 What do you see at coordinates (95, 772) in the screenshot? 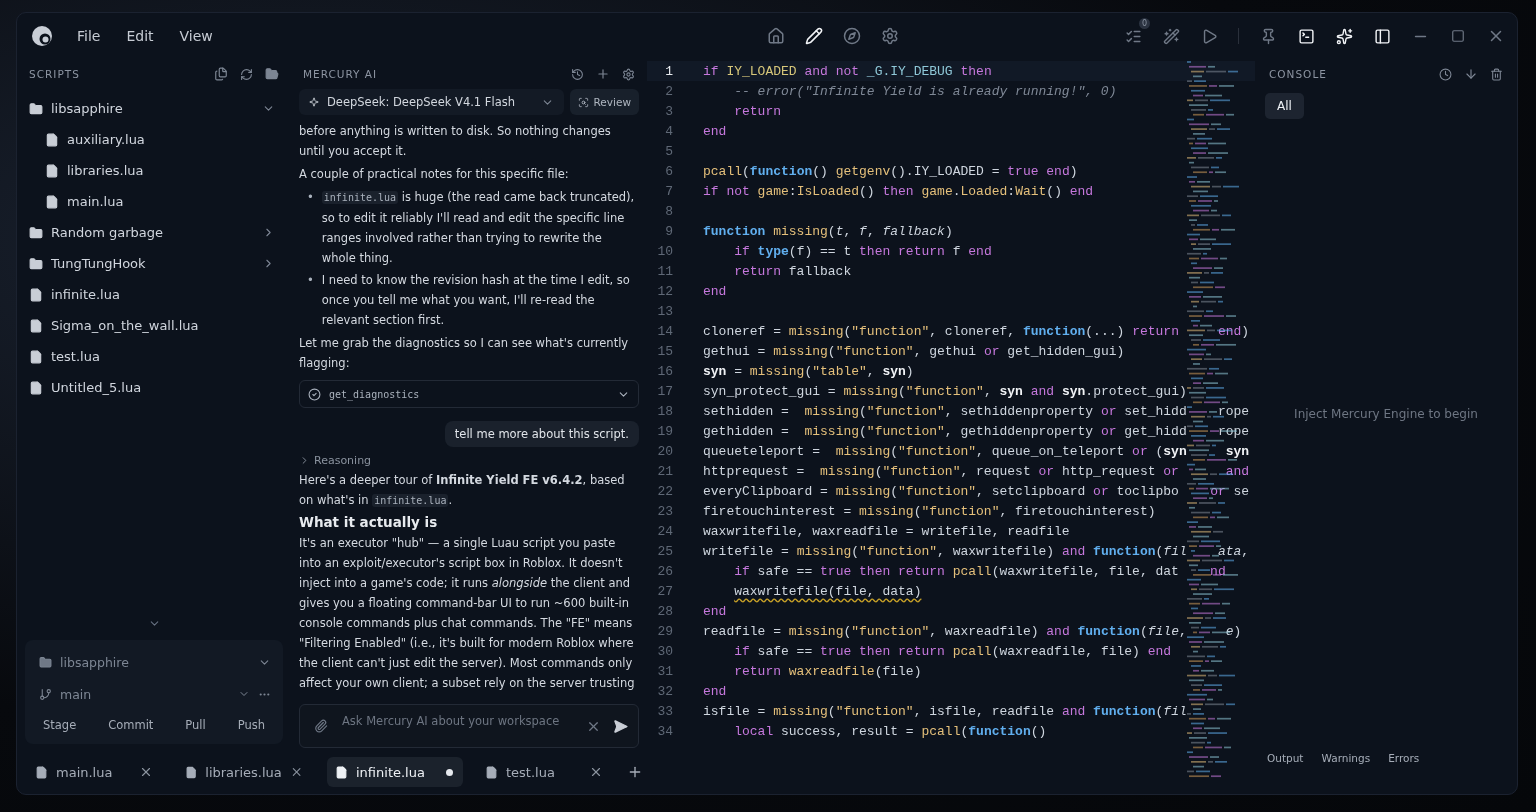
I see `file-tab: main.lua` at bounding box center [95, 772].